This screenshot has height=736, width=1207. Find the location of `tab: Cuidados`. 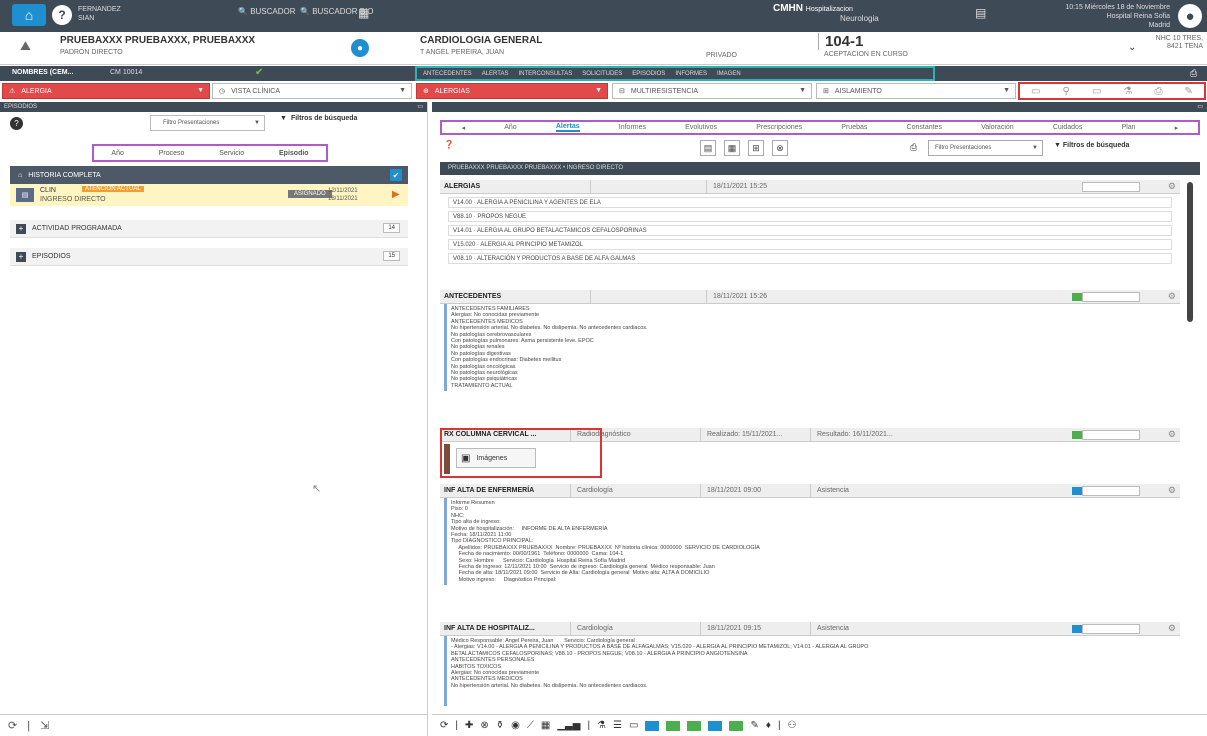

tab: Cuidados is located at coordinates (1068, 127).